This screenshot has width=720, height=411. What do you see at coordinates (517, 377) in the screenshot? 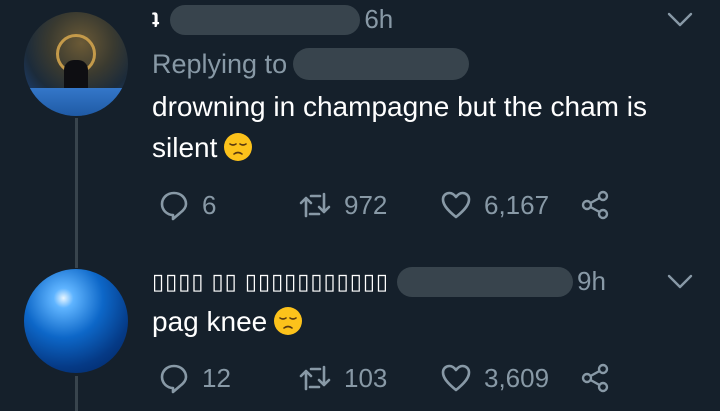
I see `like-count: 3,609` at bounding box center [517, 377].